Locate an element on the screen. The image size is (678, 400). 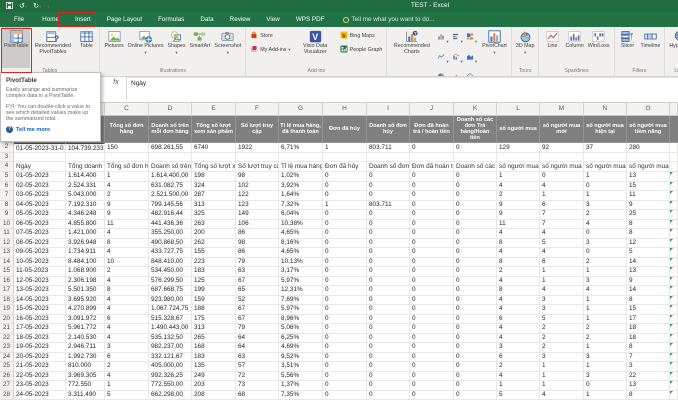
hierarchy-chart-button: ▾ is located at coordinates (471, 36).